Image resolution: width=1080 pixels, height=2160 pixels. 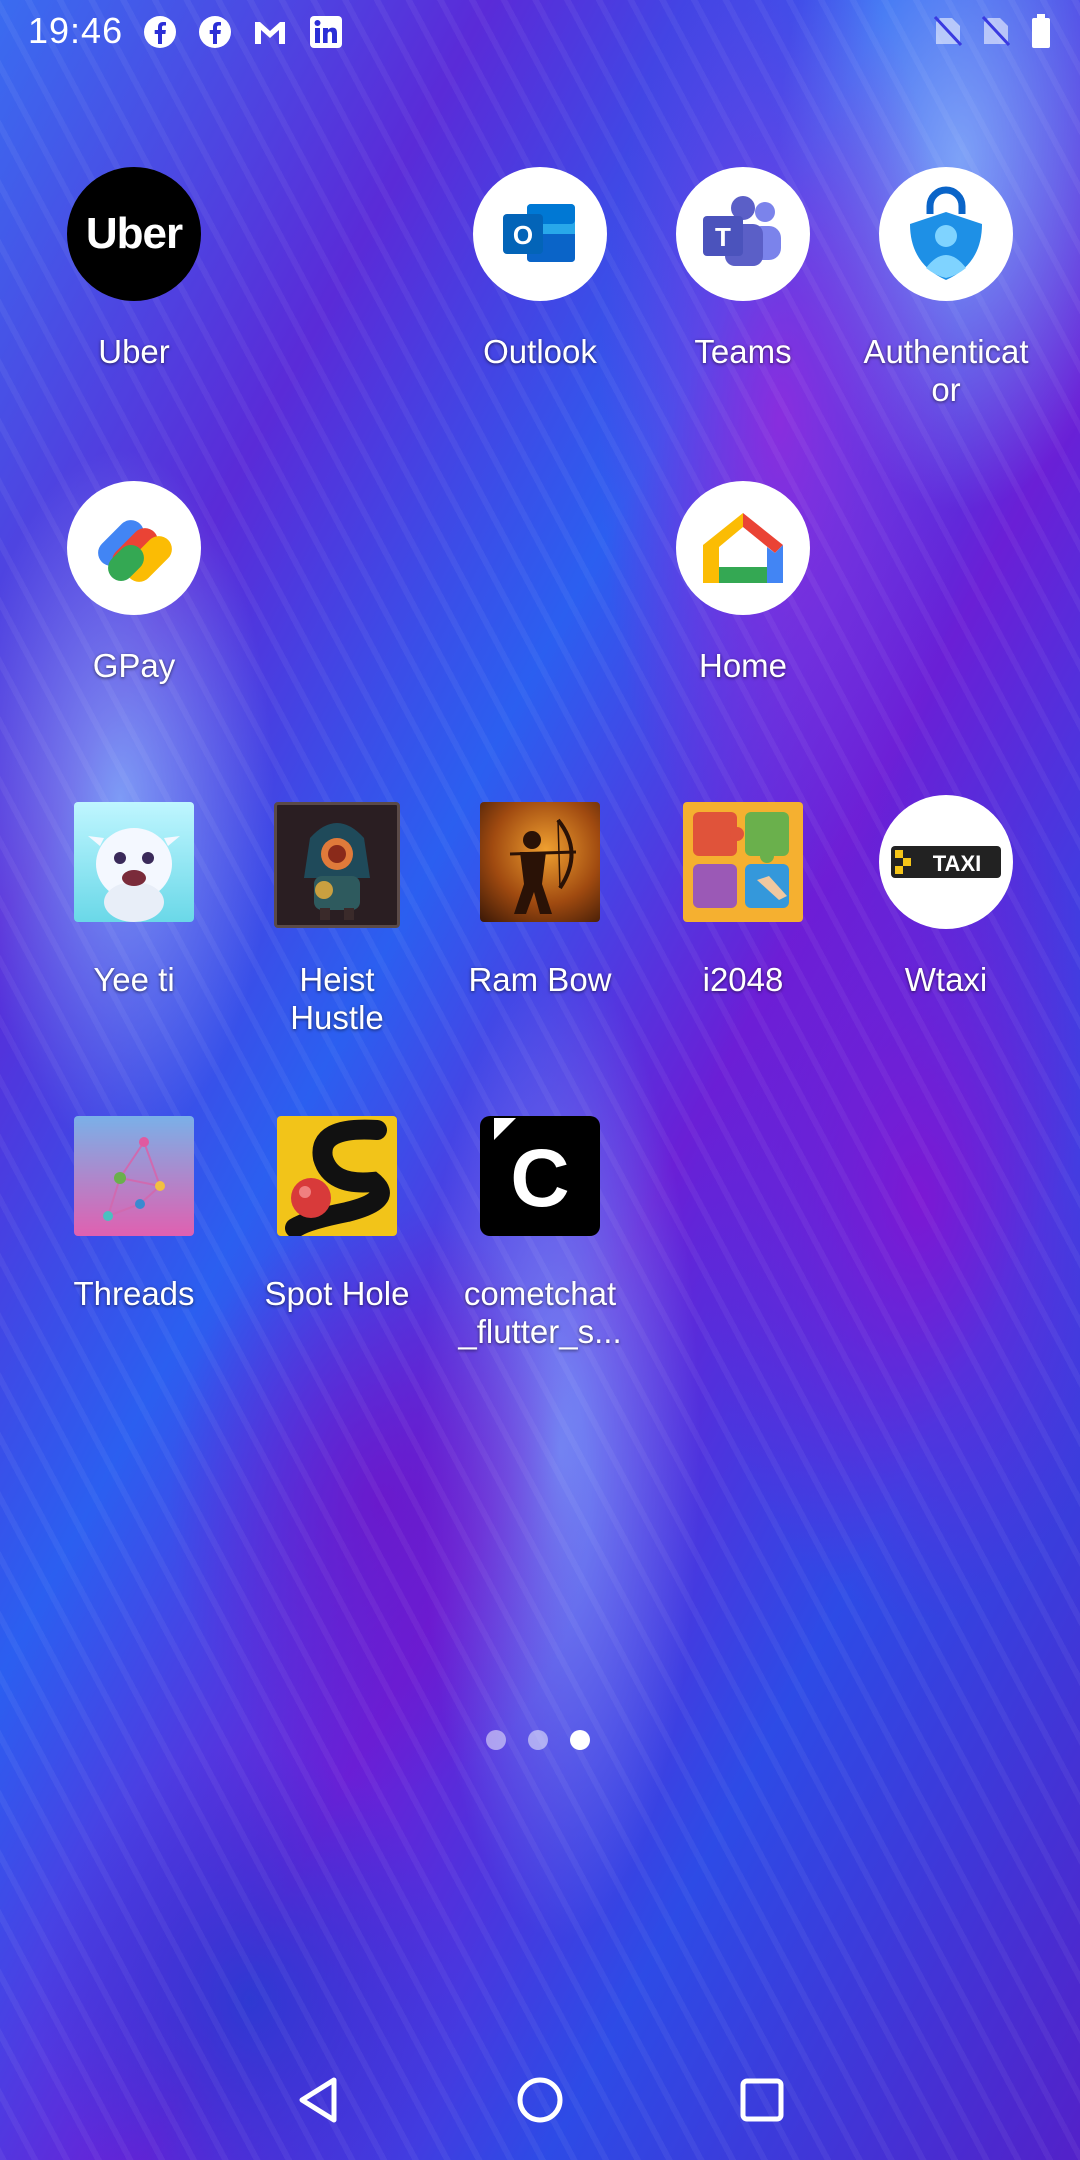 What do you see at coordinates (946, 234) in the screenshot?
I see `authenticator-icon` at bounding box center [946, 234].